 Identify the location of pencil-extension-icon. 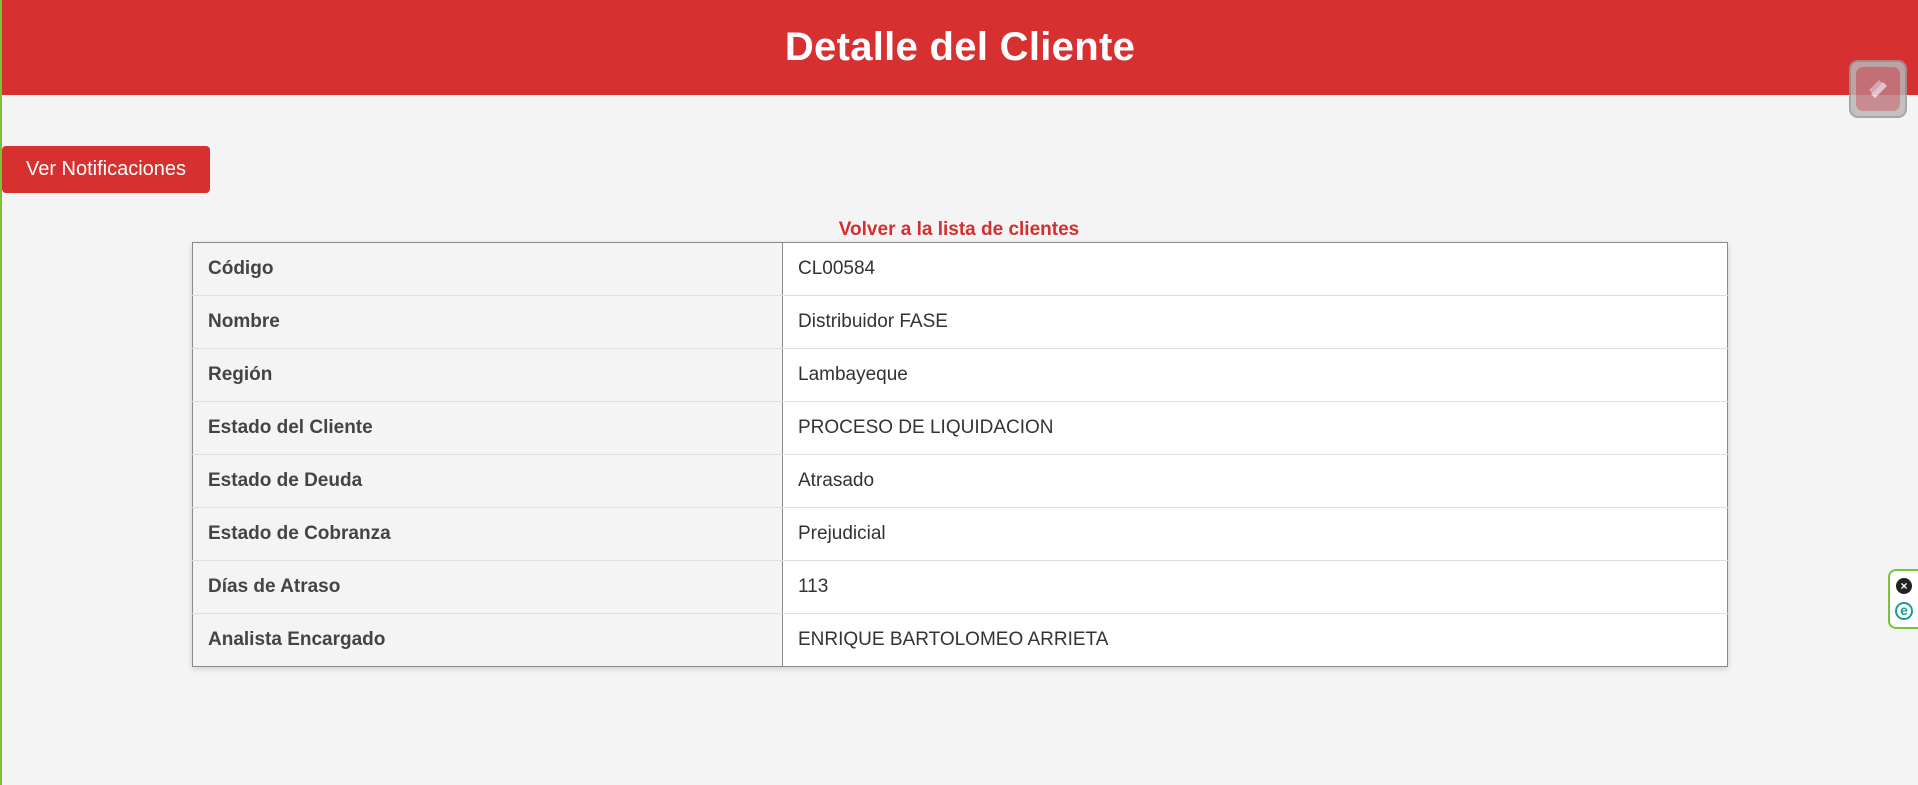
(1878, 89).